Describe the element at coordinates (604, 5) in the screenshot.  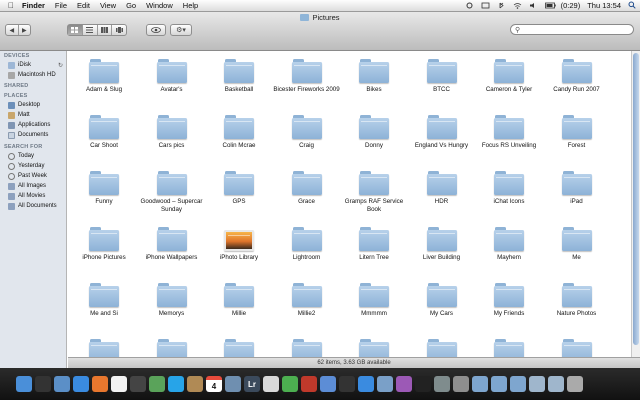
I see `clock: Thu 13:54` at that location.